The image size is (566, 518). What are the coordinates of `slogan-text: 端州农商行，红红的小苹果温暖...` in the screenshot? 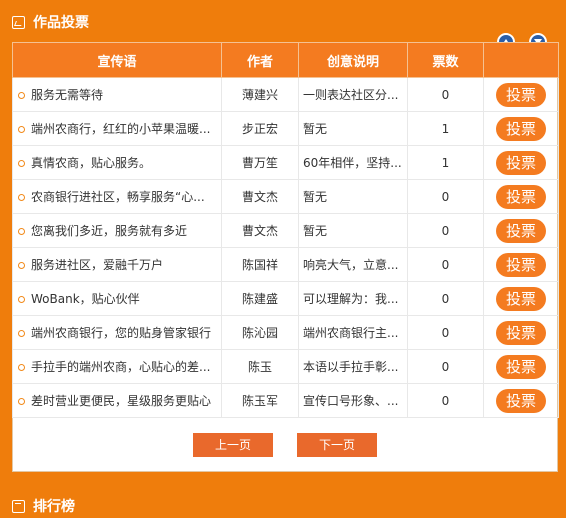 It's located at (120, 129).